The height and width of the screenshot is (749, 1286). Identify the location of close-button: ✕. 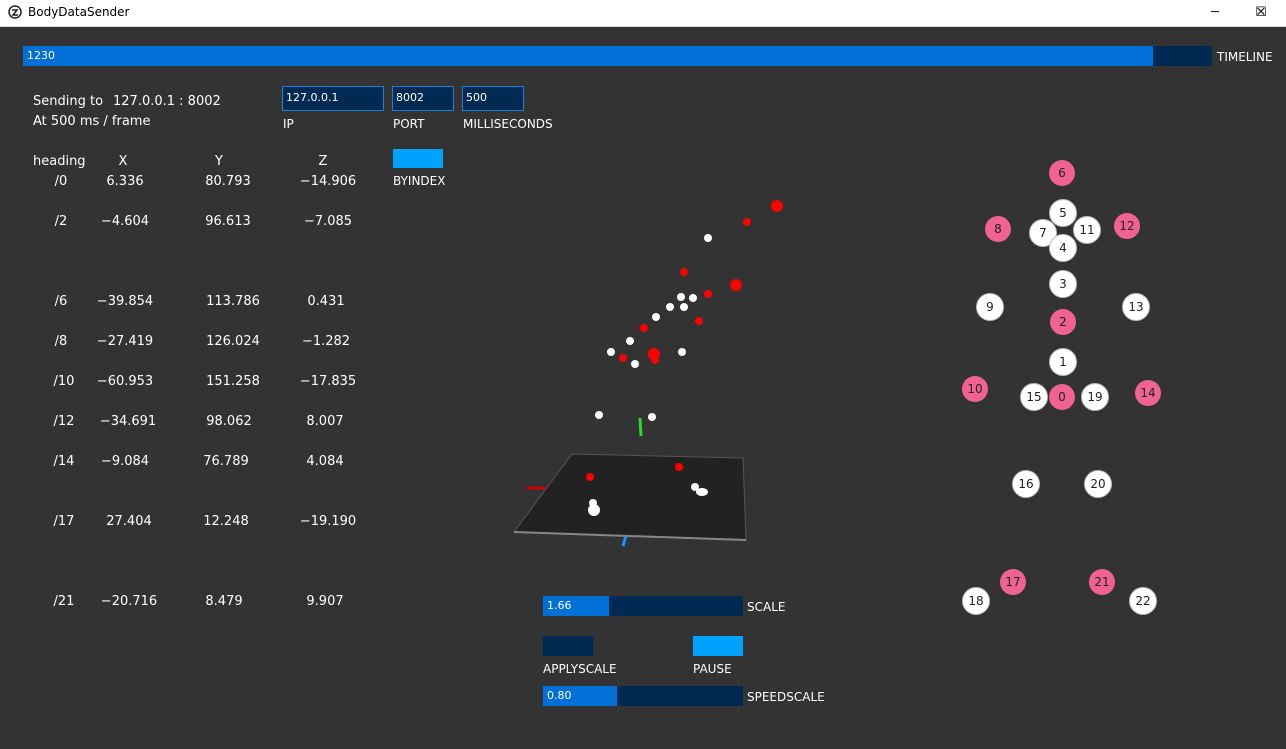
(1261, 13).